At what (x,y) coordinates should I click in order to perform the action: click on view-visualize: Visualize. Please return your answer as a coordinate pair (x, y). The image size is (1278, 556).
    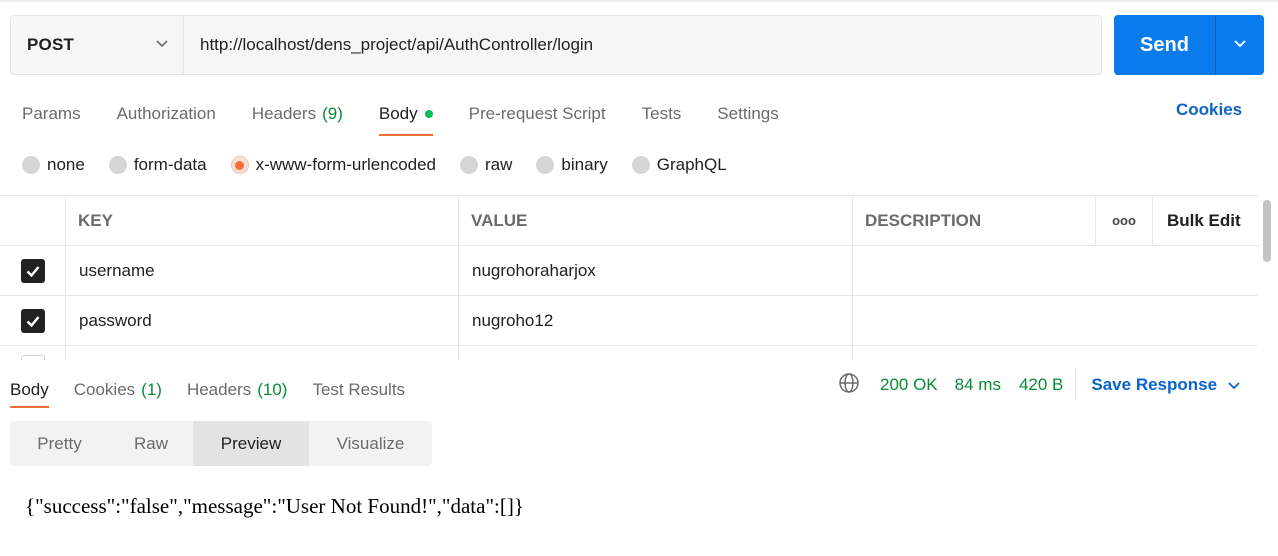
    Looking at the image, I should click on (370, 443).